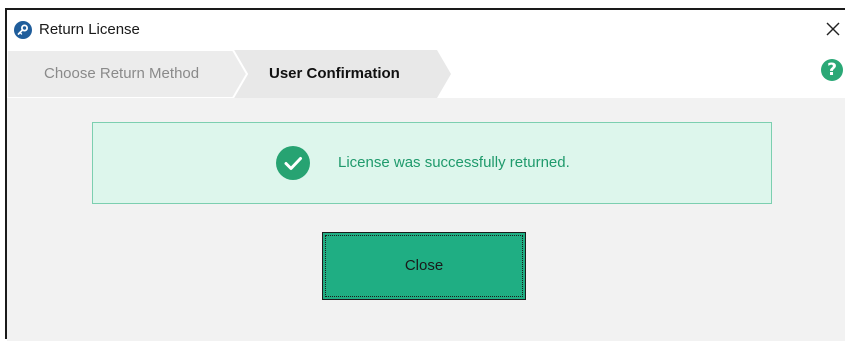 The height and width of the screenshot is (341, 845). I want to click on question-mark-icon: ?, so click(832, 70).